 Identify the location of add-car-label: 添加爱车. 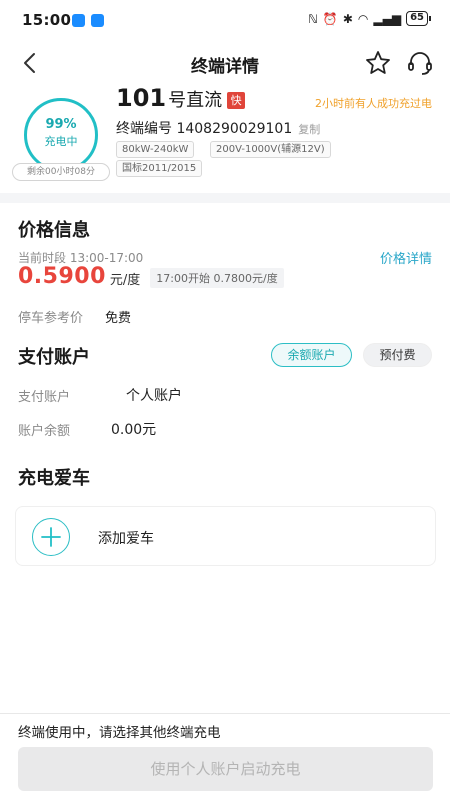
(126, 539).